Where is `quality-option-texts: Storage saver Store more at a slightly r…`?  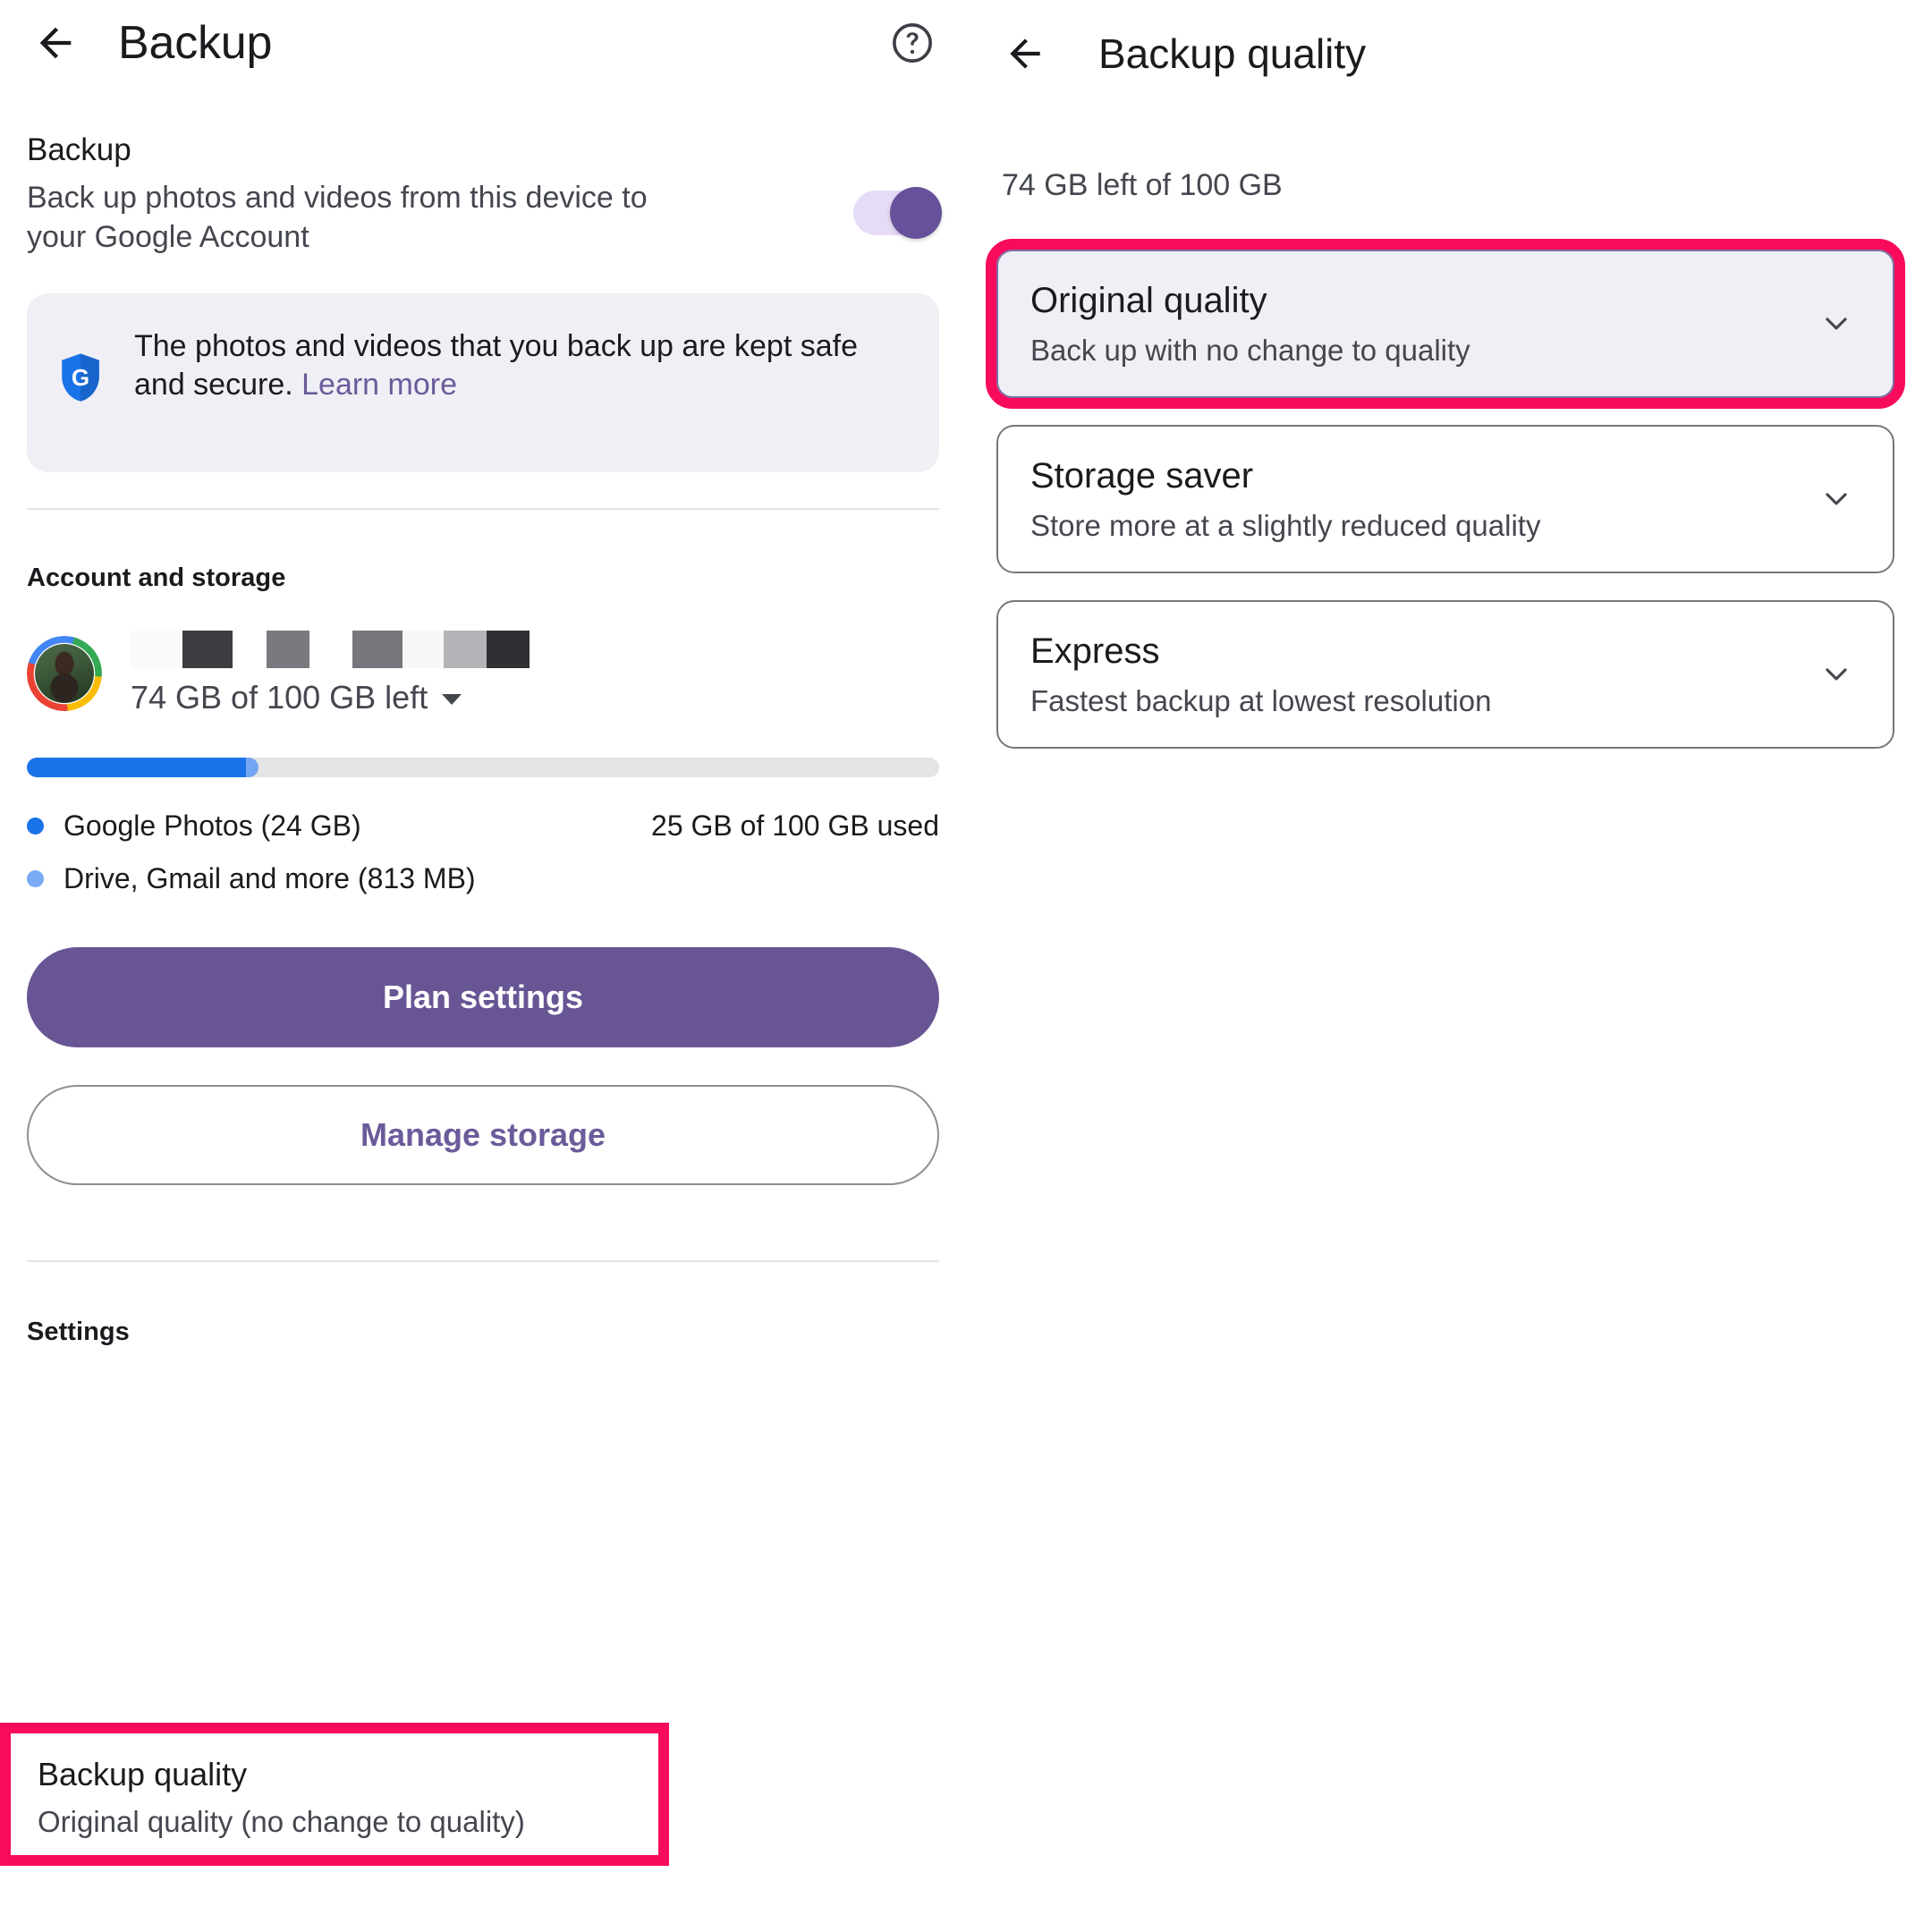 quality-option-texts: Storage saver Store more at a slightly r… is located at coordinates (1423, 499).